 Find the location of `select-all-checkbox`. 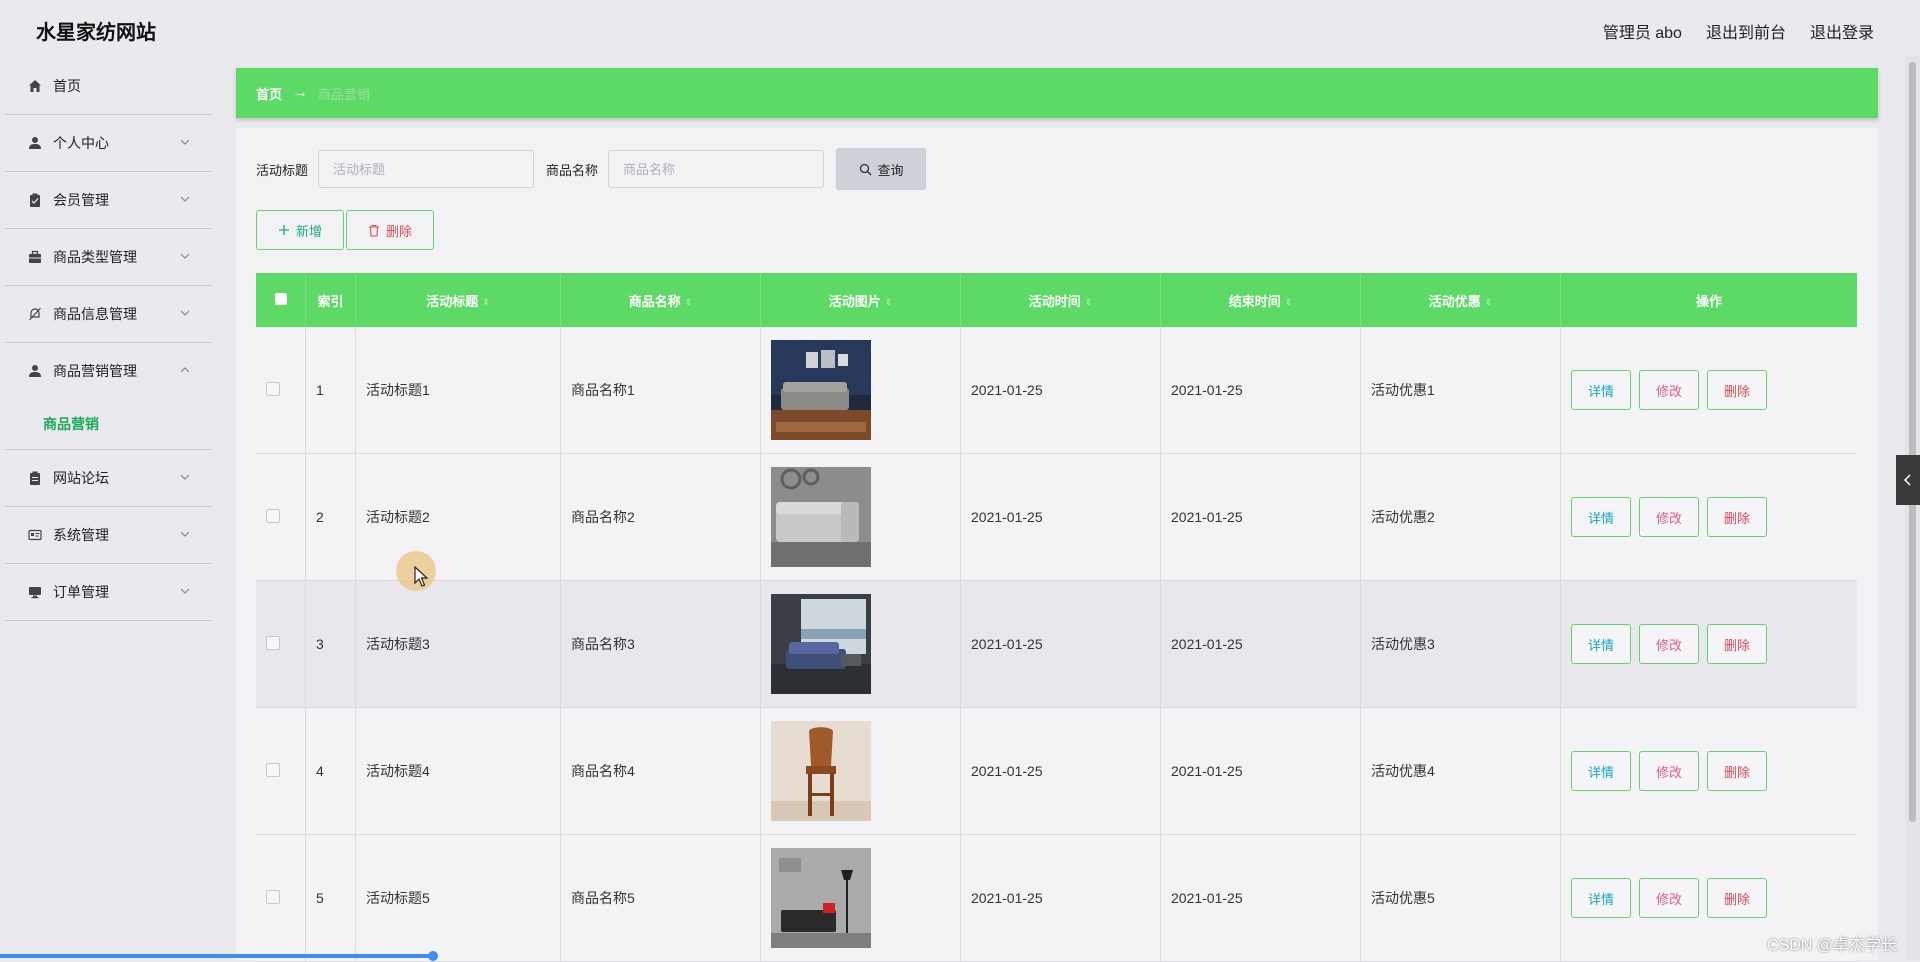

select-all-checkbox is located at coordinates (280, 298).